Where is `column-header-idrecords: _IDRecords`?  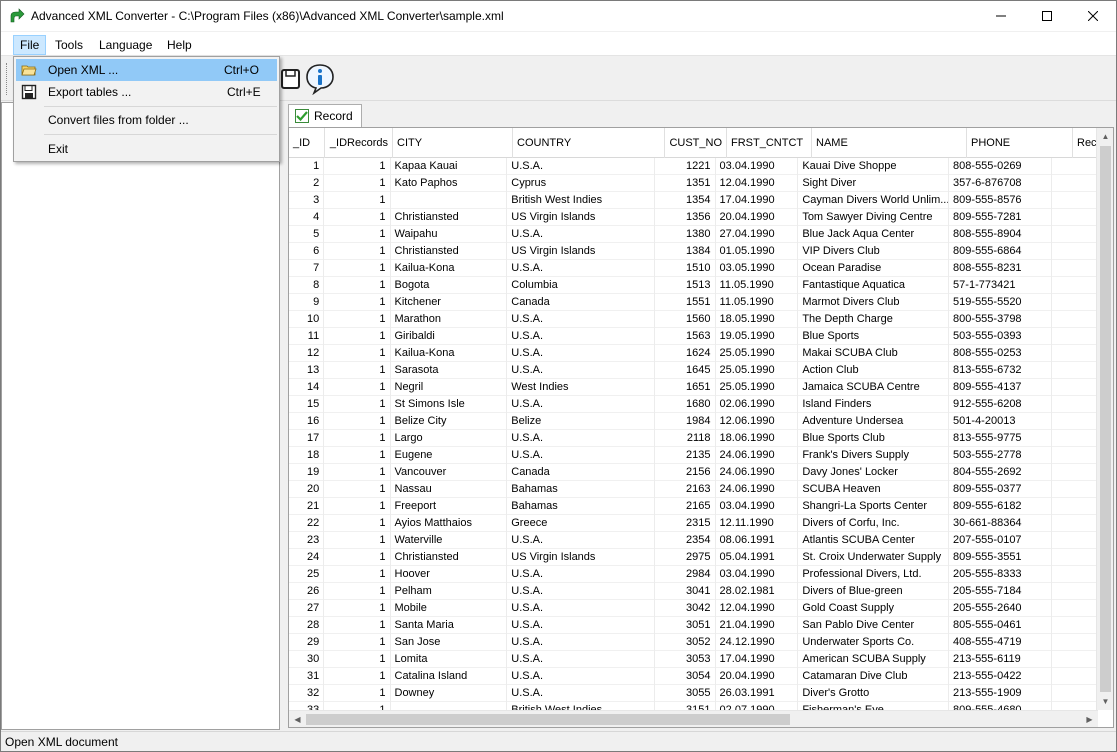
column-header-idrecords: _IDRecords is located at coordinates (359, 143).